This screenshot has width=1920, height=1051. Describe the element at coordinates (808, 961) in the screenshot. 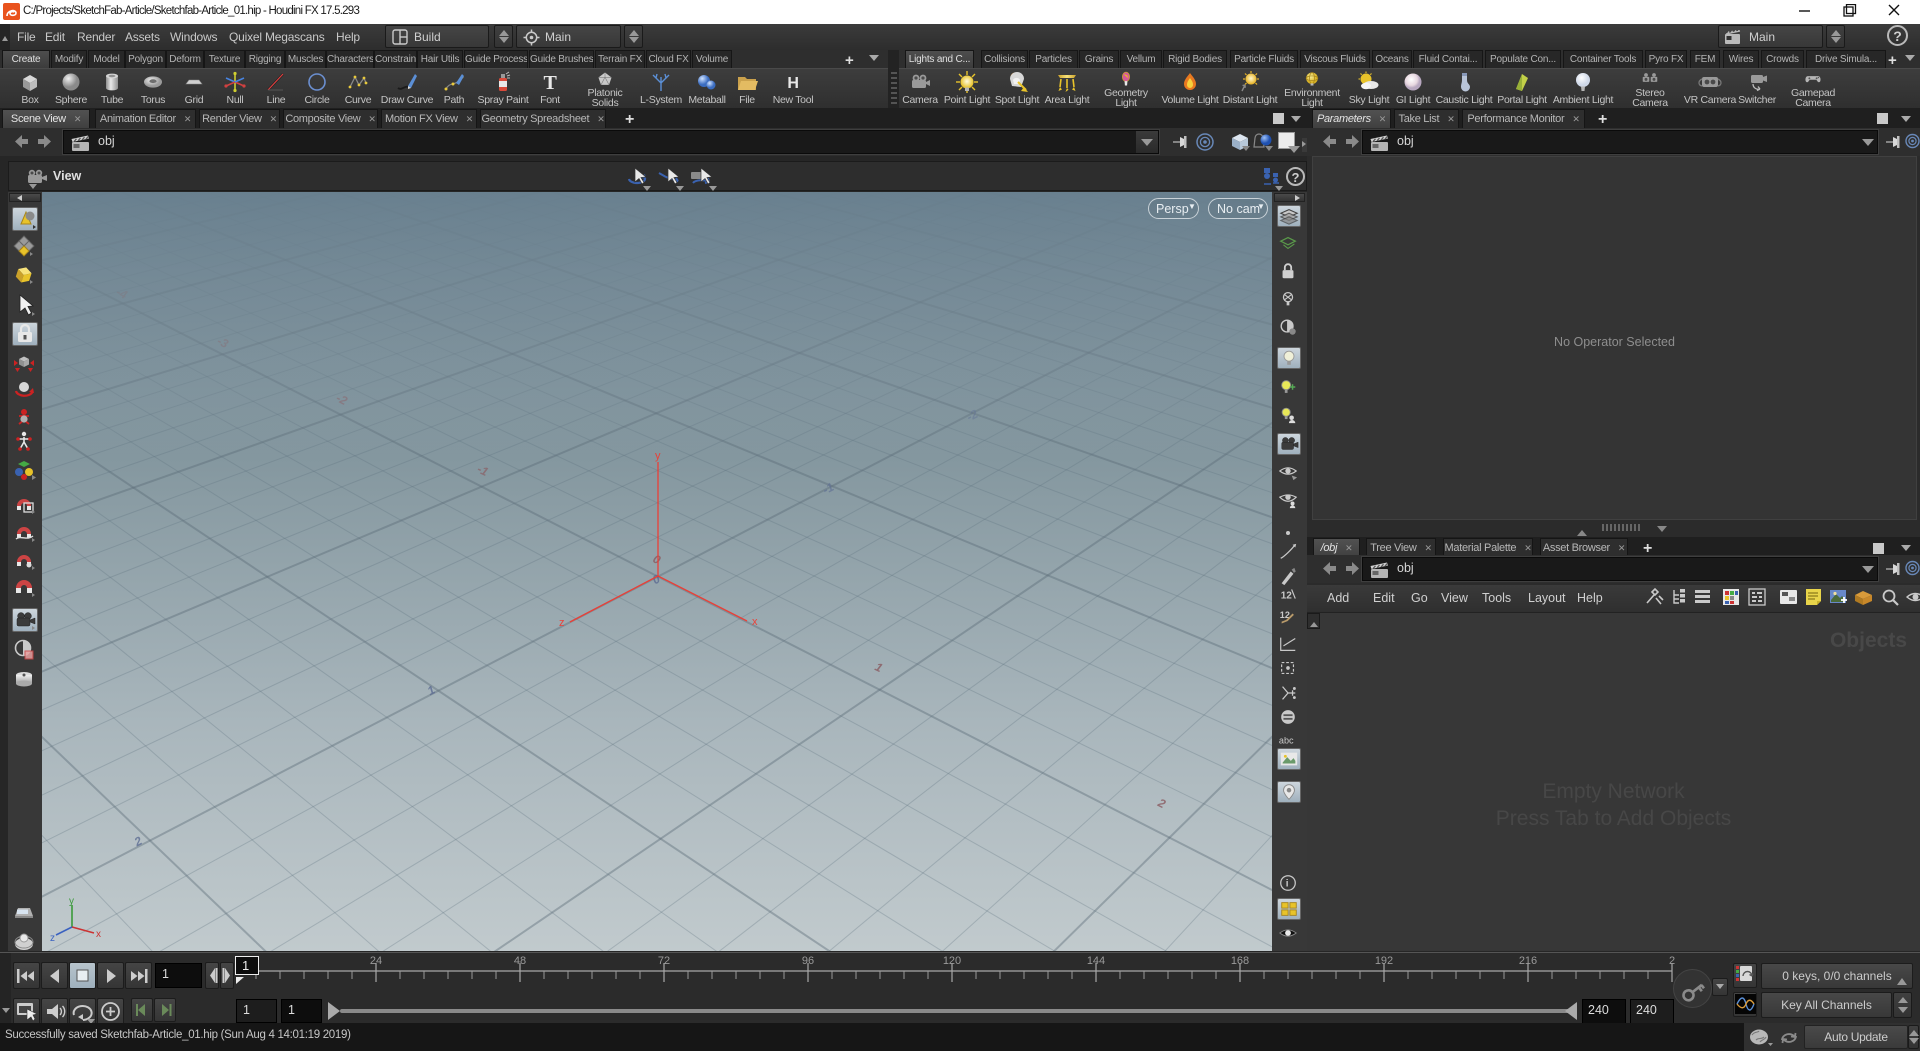

I see `svg-text: 96` at that location.